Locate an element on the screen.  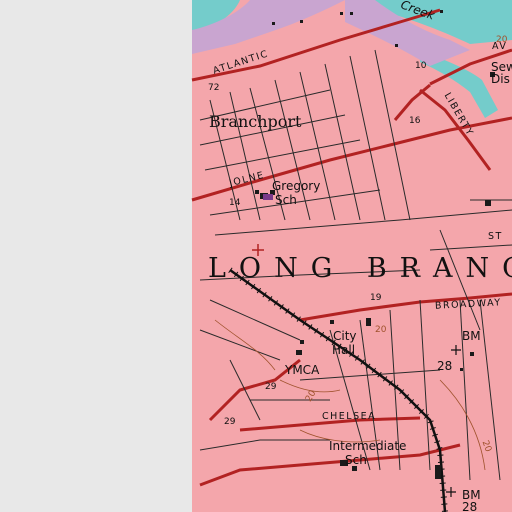
city-label: City is located at coordinates (345, 336).